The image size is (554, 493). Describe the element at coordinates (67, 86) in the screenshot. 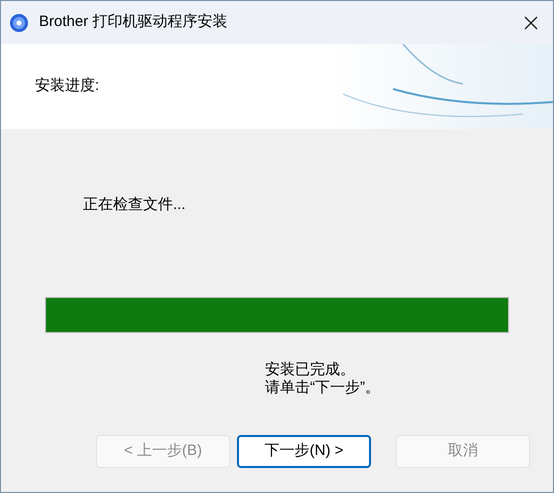

I see `header-title: 安装进度:` at that location.